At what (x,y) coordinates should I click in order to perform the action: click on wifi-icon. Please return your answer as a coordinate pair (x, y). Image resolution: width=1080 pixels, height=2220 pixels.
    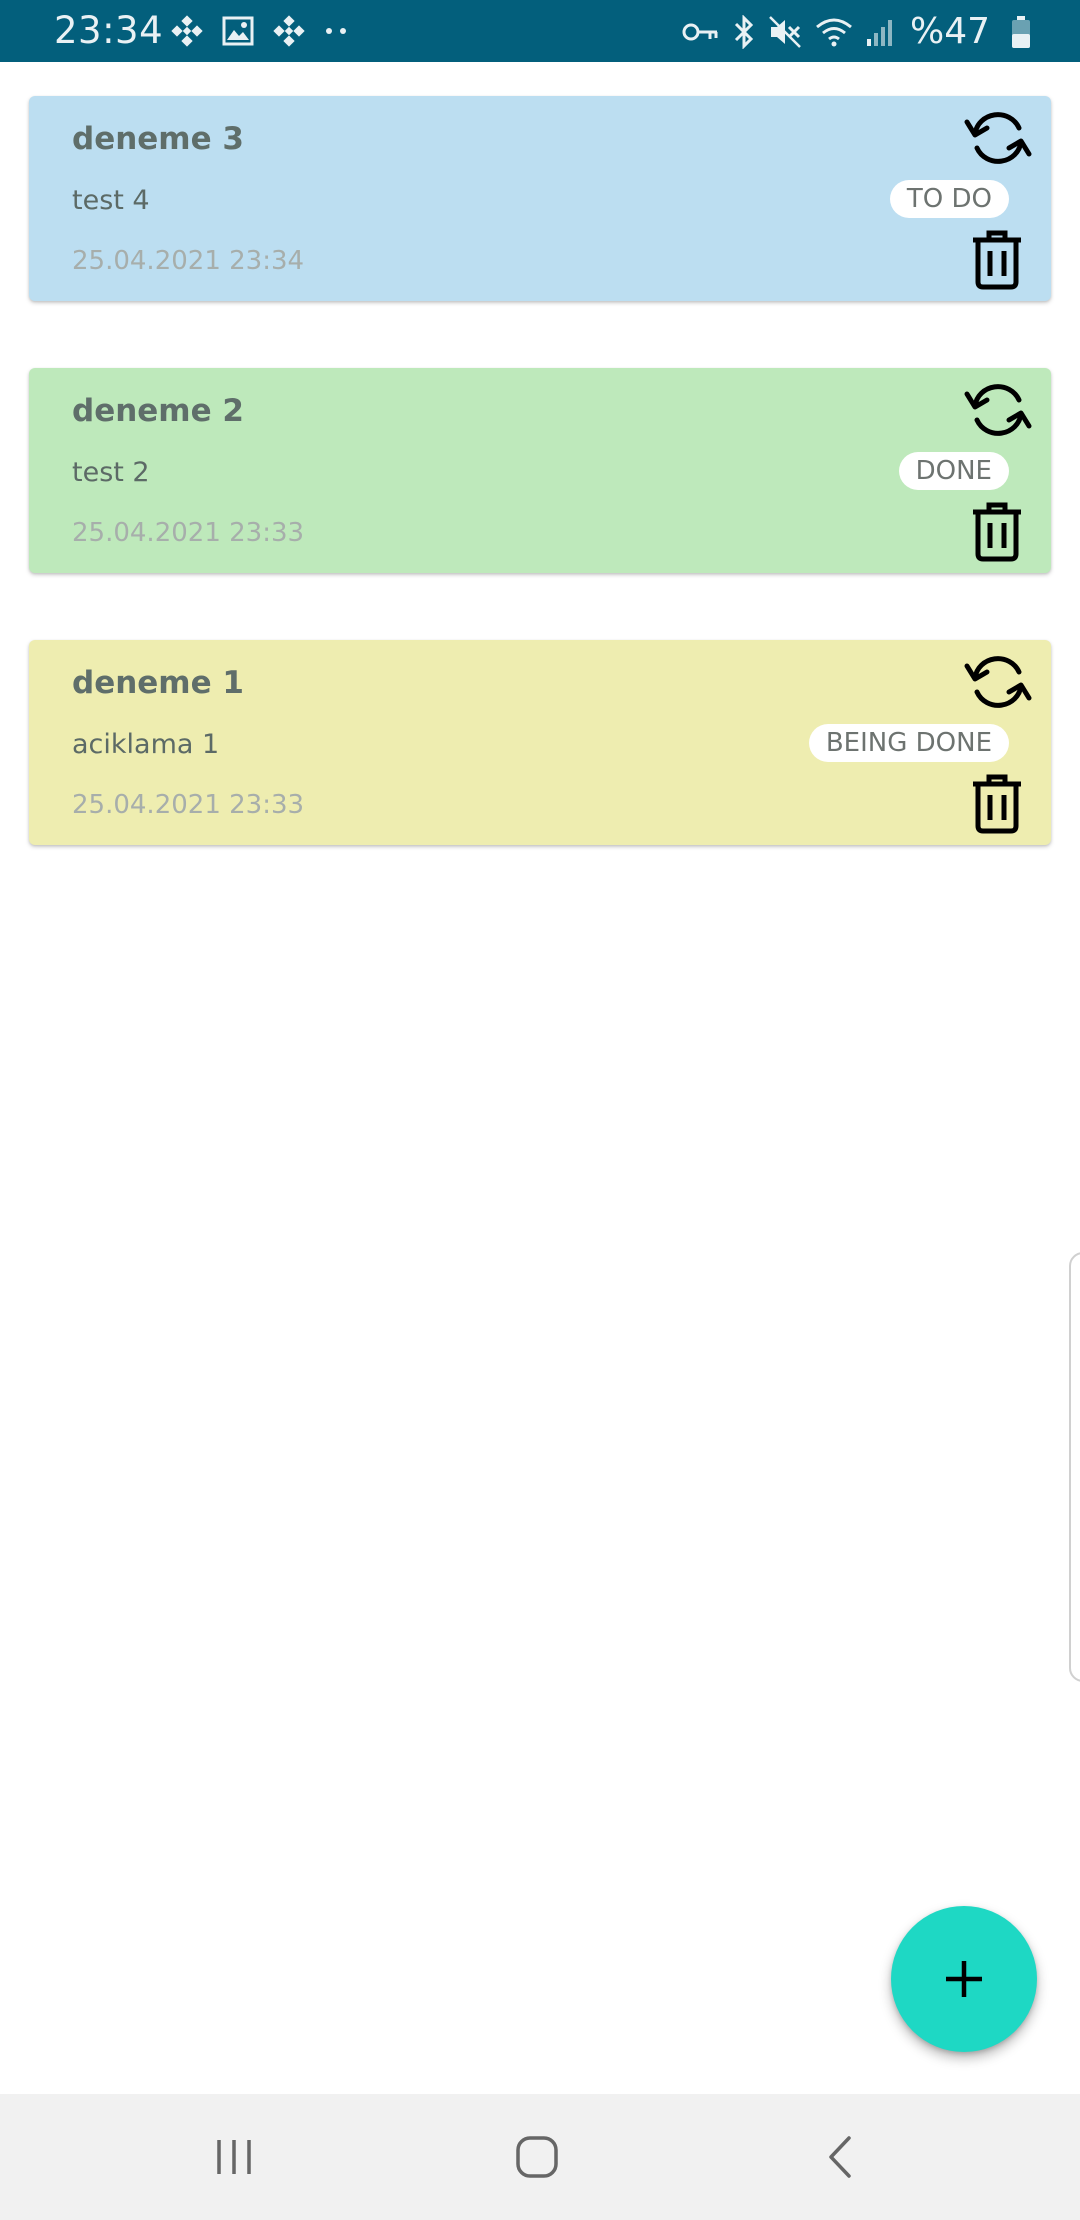
    Looking at the image, I should click on (834, 32).